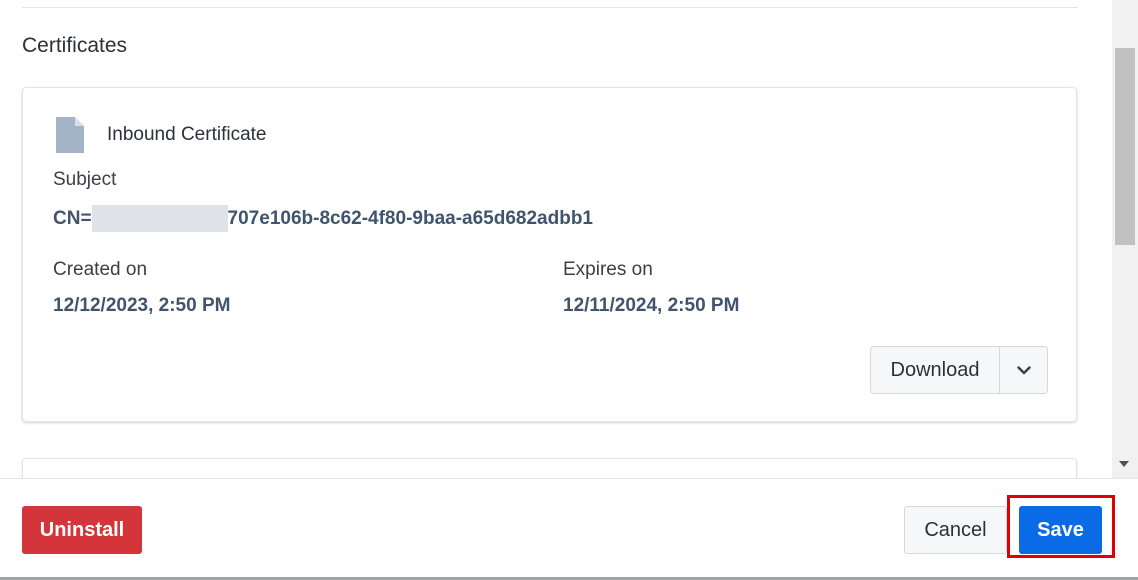  Describe the element at coordinates (85, 179) in the screenshot. I see `subject-label: Subject` at that location.